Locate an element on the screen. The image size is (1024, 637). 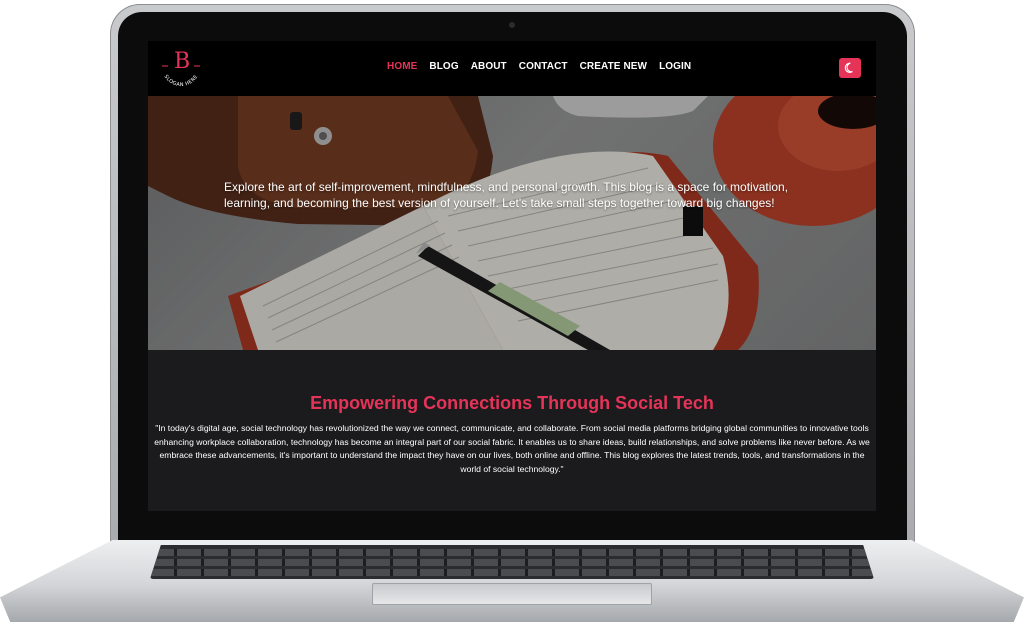
logo-tagline: SLOGAN HERE is located at coordinates (181, 76).